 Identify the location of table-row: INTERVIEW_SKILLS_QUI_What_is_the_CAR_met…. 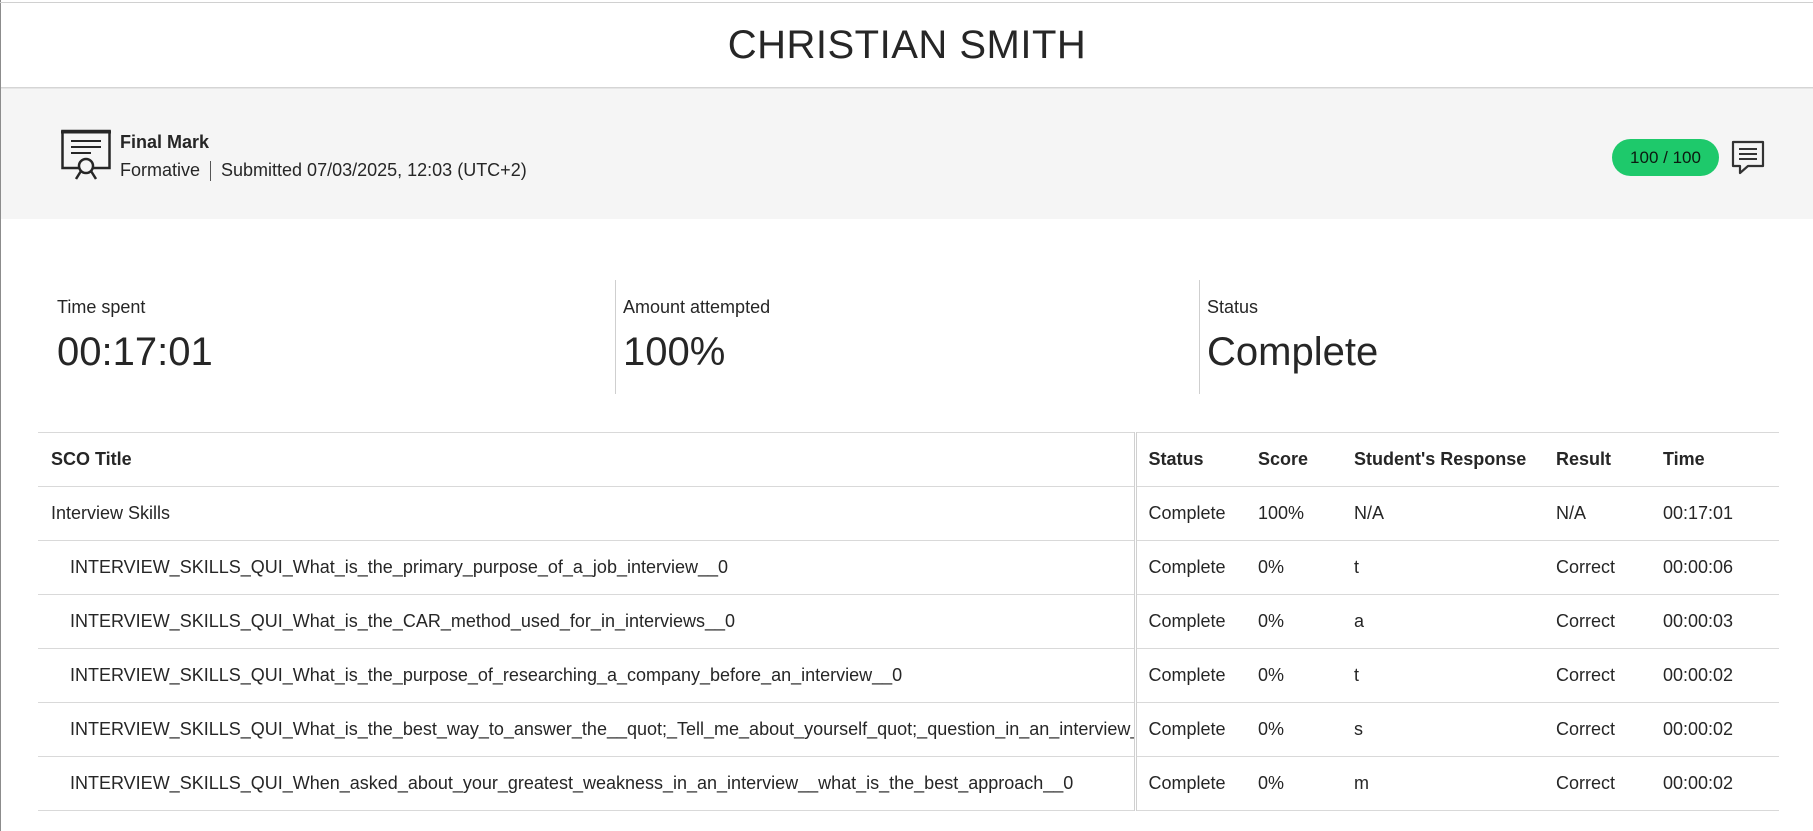
(908, 621).